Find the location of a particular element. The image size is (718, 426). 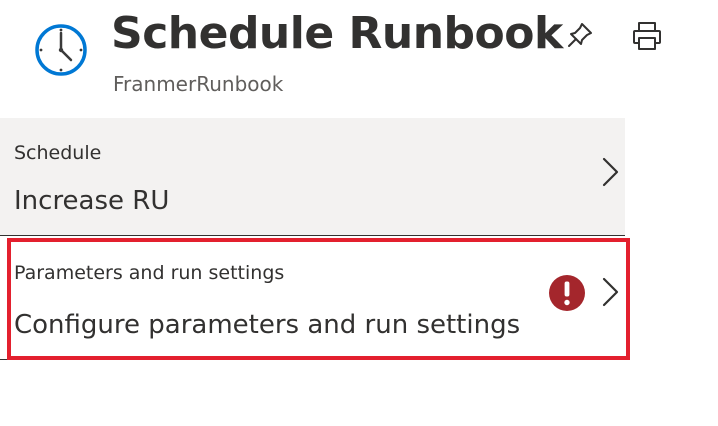

clock-icon is located at coordinates (61, 50).